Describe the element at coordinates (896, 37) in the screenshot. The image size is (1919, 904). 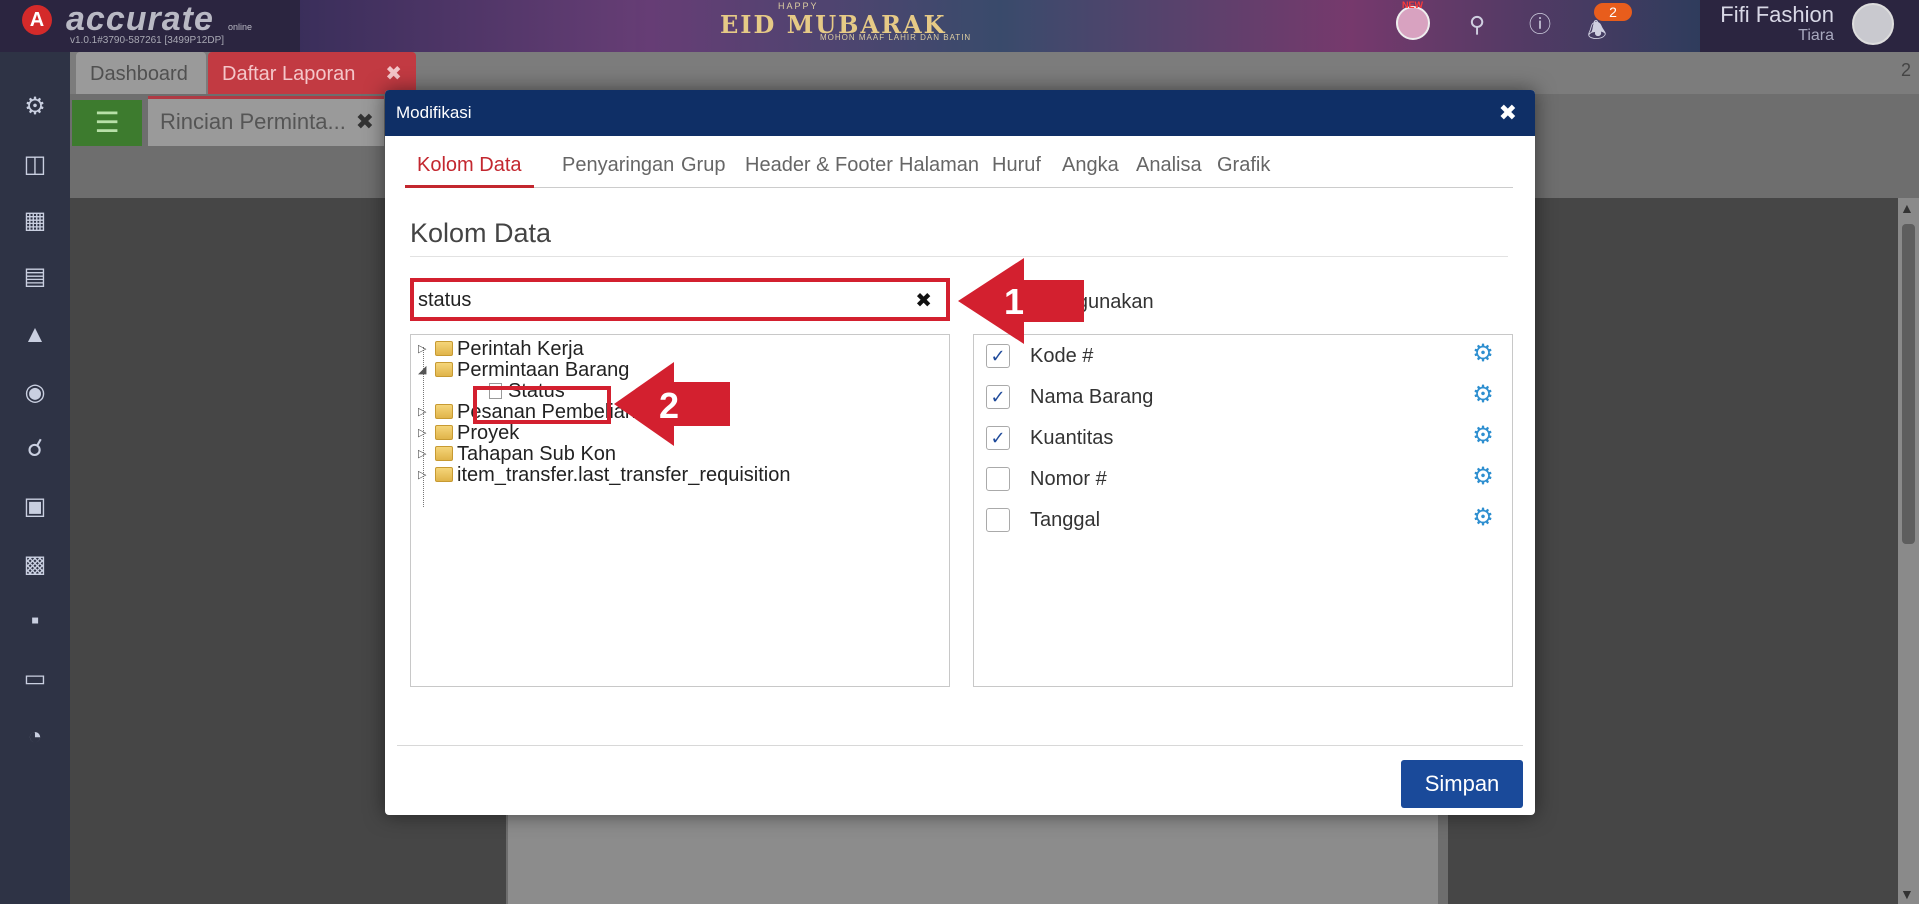
I see `banner-subtitle: MOHON MAAF LAHIR DAN BATIN` at that location.